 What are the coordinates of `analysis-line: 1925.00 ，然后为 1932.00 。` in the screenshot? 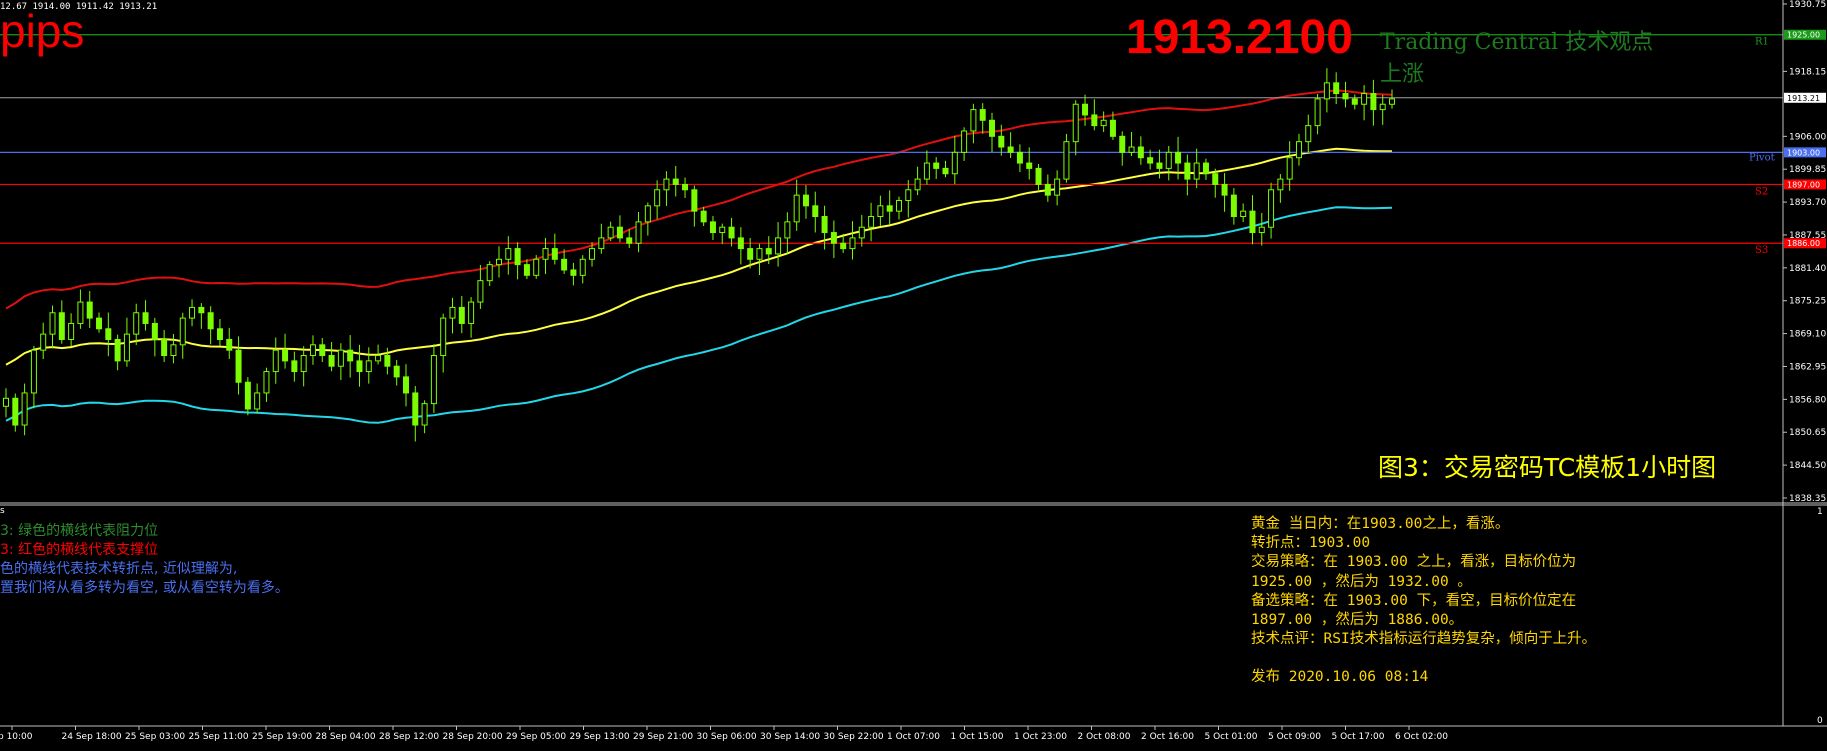 It's located at (1361, 581).